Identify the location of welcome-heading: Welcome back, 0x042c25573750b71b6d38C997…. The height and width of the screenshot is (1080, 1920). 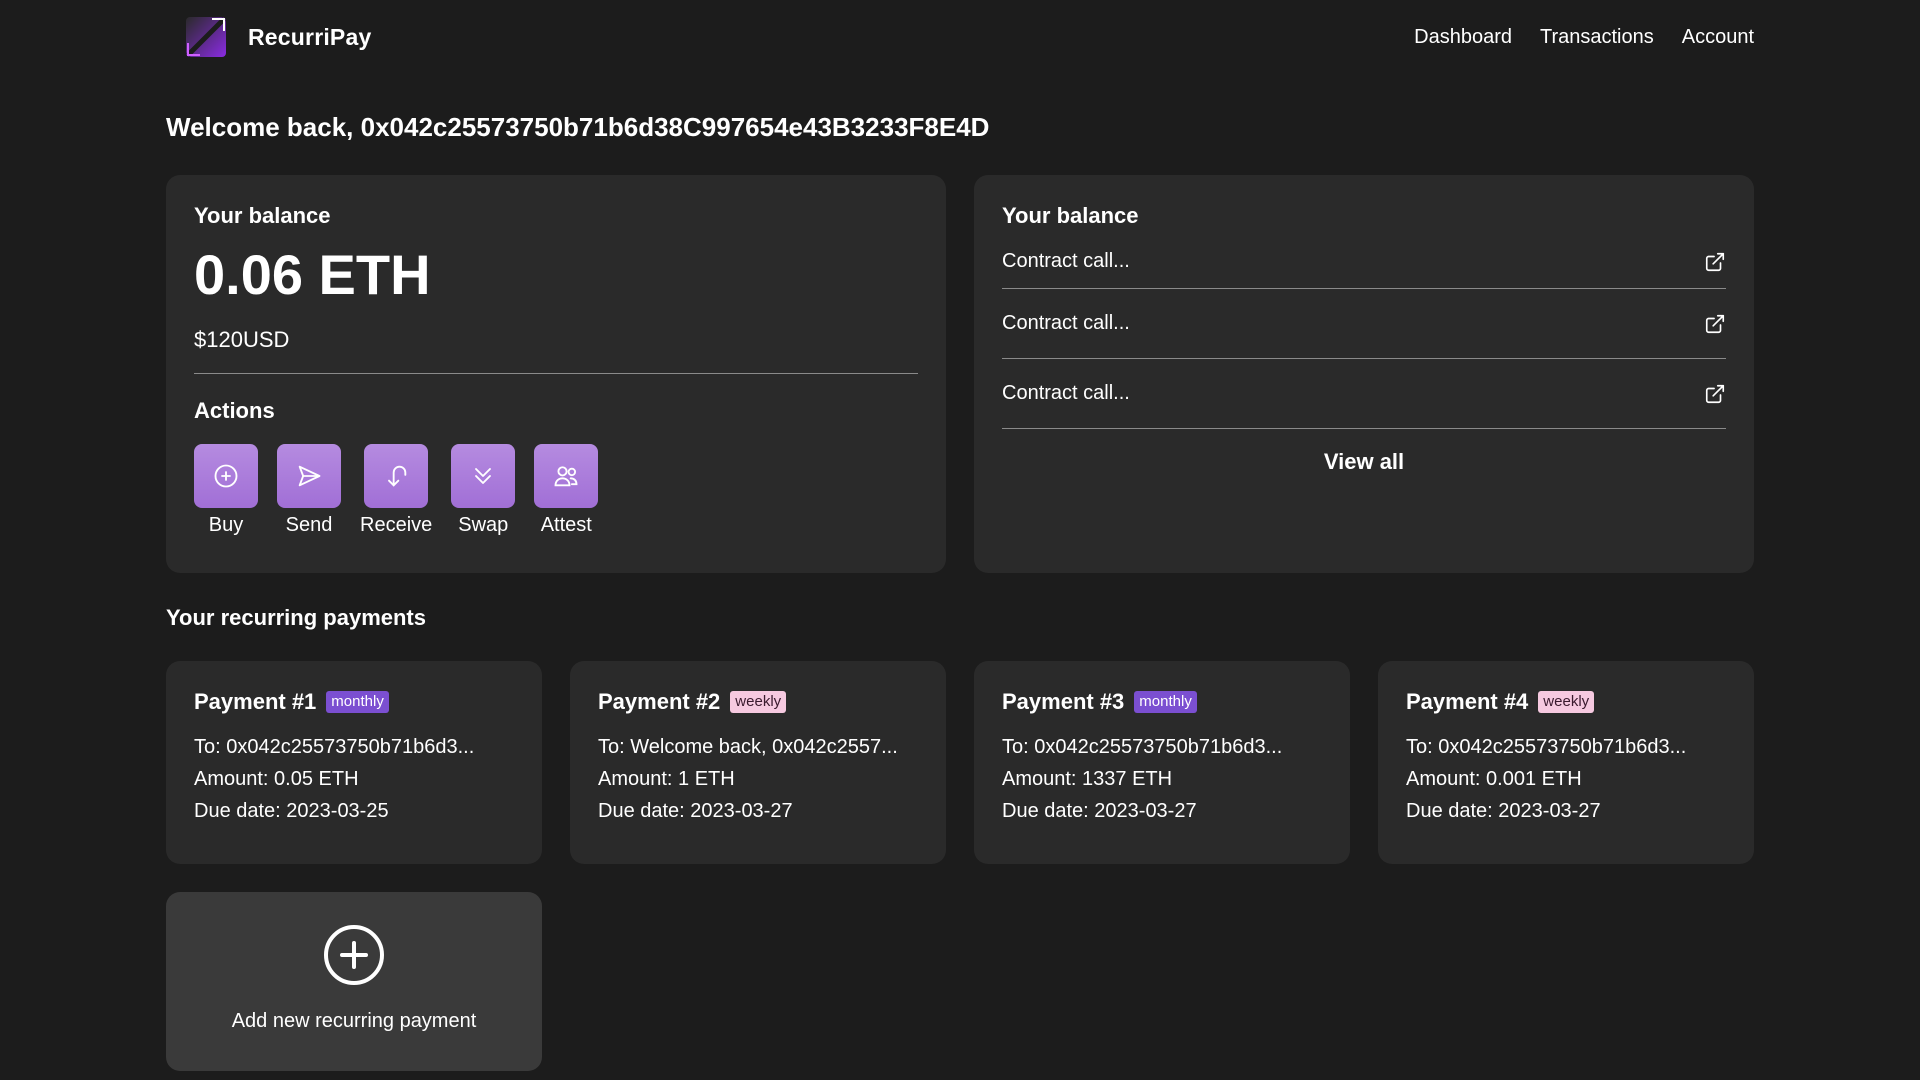
(578, 127).